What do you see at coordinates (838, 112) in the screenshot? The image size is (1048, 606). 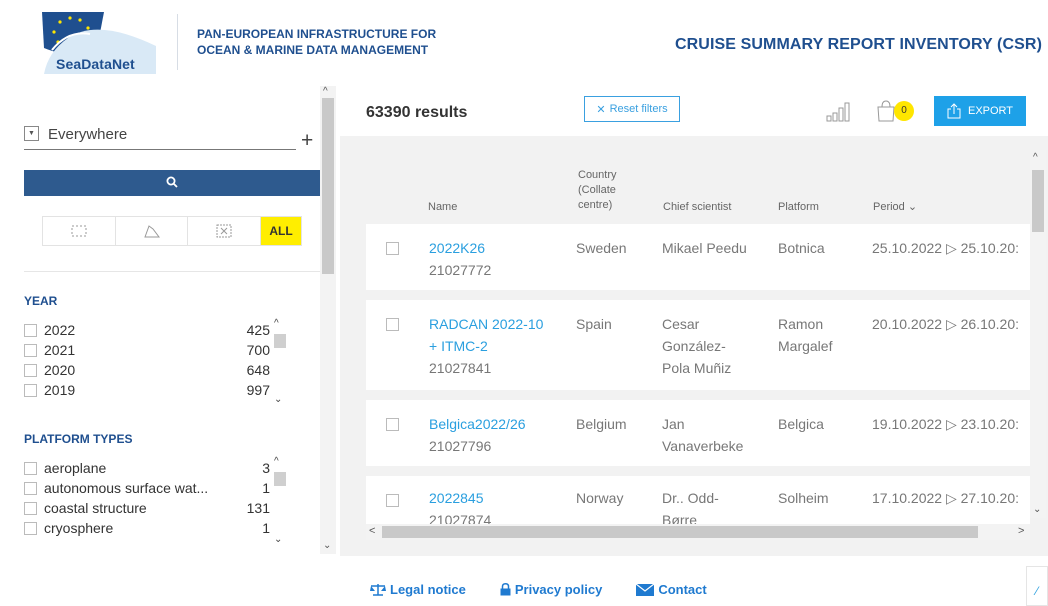 I see `statistics-chart-icon` at bounding box center [838, 112].